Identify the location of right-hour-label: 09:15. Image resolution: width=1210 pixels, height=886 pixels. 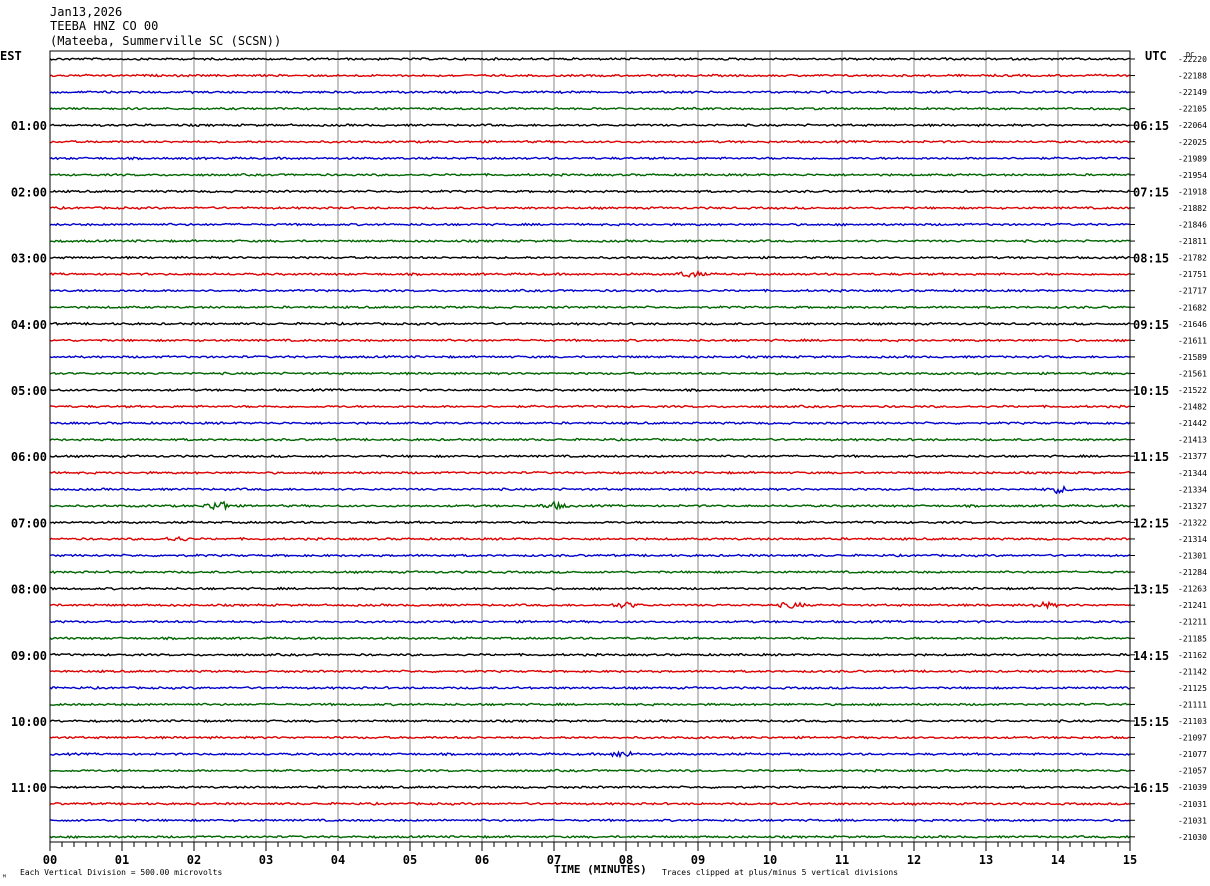
(1151, 325).